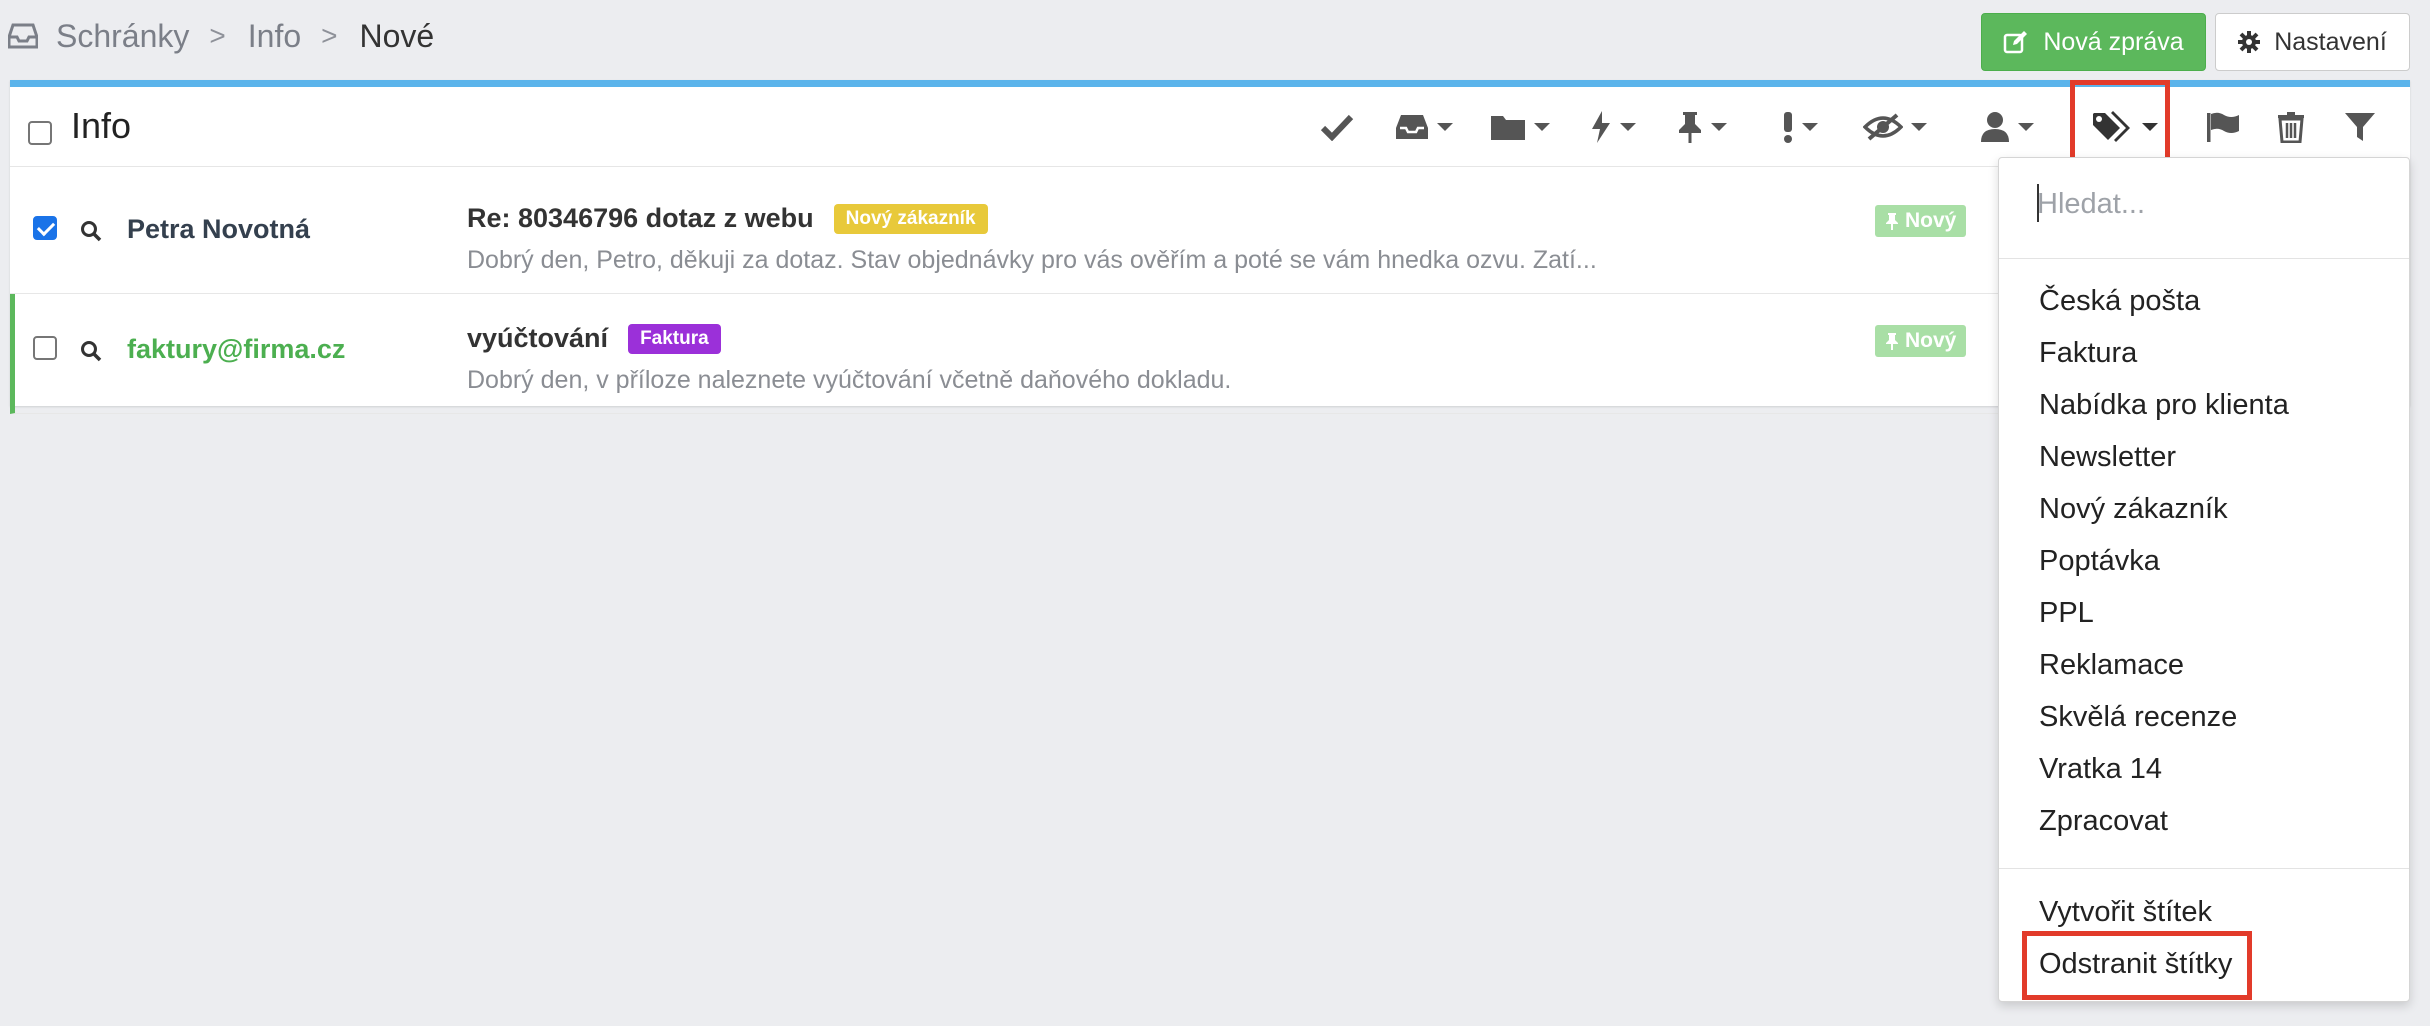 Image resolution: width=2430 pixels, height=1026 pixels. Describe the element at coordinates (101, 125) in the screenshot. I see `panel-title: Info` at that location.